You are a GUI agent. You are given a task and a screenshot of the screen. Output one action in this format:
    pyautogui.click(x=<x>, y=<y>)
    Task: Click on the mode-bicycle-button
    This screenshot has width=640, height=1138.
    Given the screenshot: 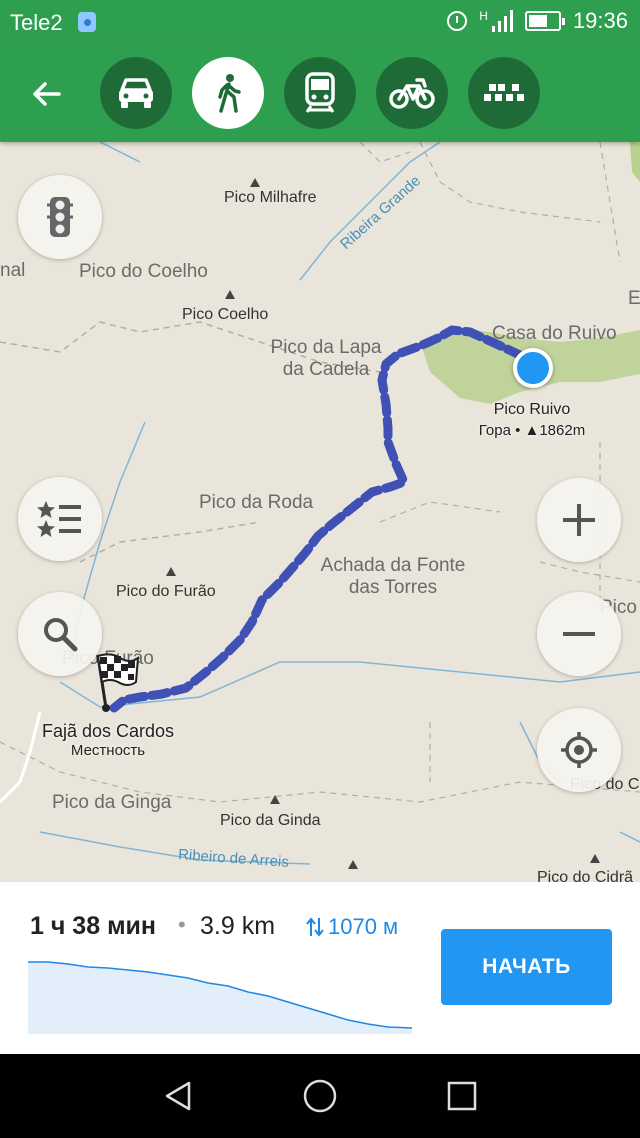 What is the action you would take?
    pyautogui.click(x=412, y=93)
    